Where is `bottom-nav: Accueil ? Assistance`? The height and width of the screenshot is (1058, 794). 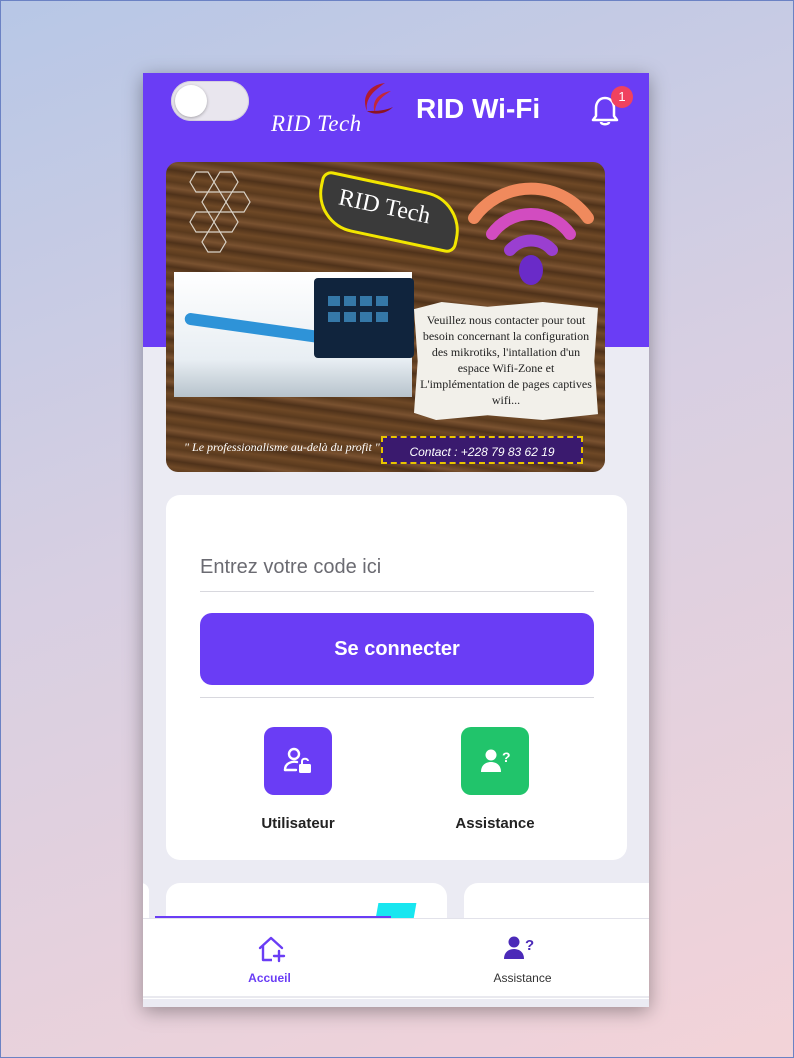
bottom-nav: Accueil ? Assistance is located at coordinates (396, 958).